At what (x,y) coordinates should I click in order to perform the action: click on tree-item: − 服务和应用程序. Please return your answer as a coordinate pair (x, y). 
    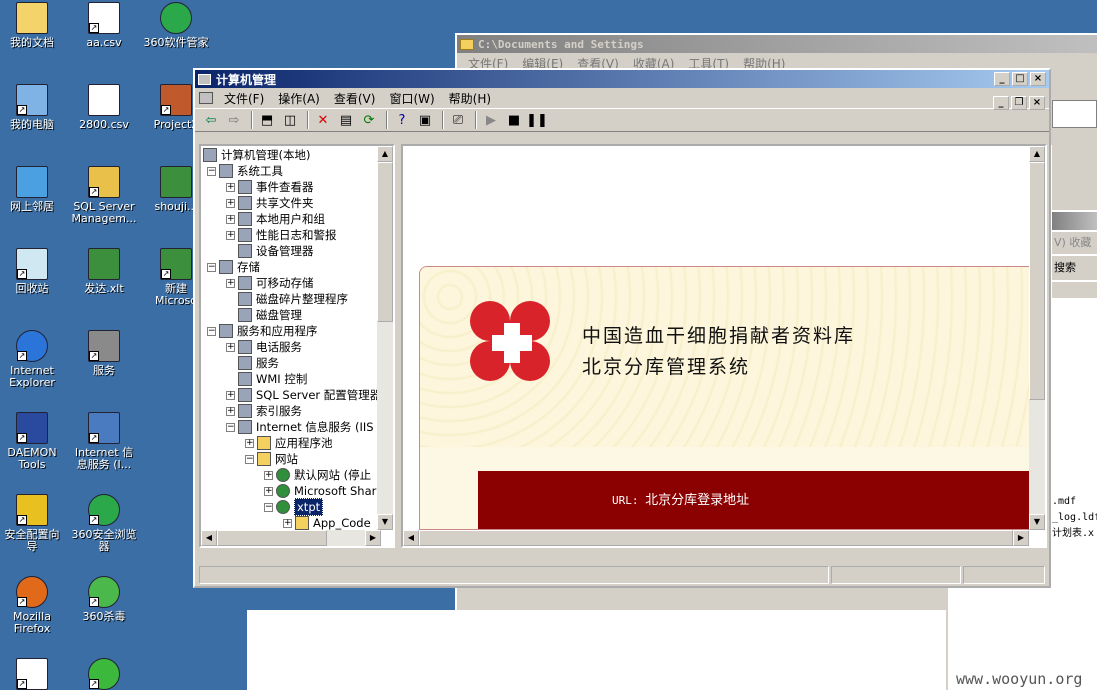
    Looking at the image, I should click on (262, 331).